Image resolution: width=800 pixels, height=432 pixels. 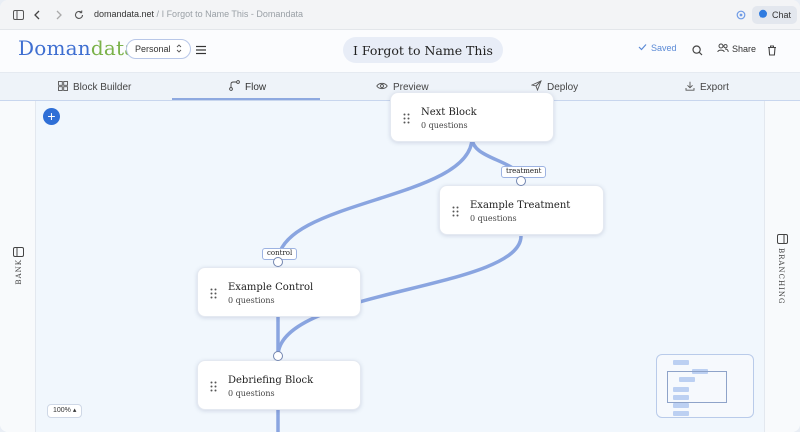 I want to click on download-icon, so click(x=690, y=87).